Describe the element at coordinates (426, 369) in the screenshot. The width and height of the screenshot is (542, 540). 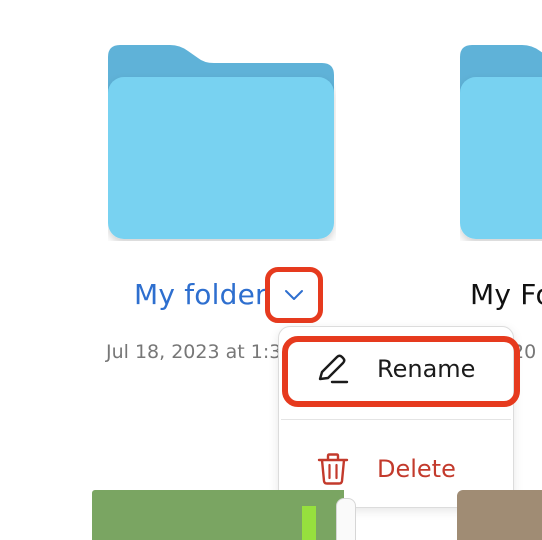
I see `menu-item-label: Rename` at that location.